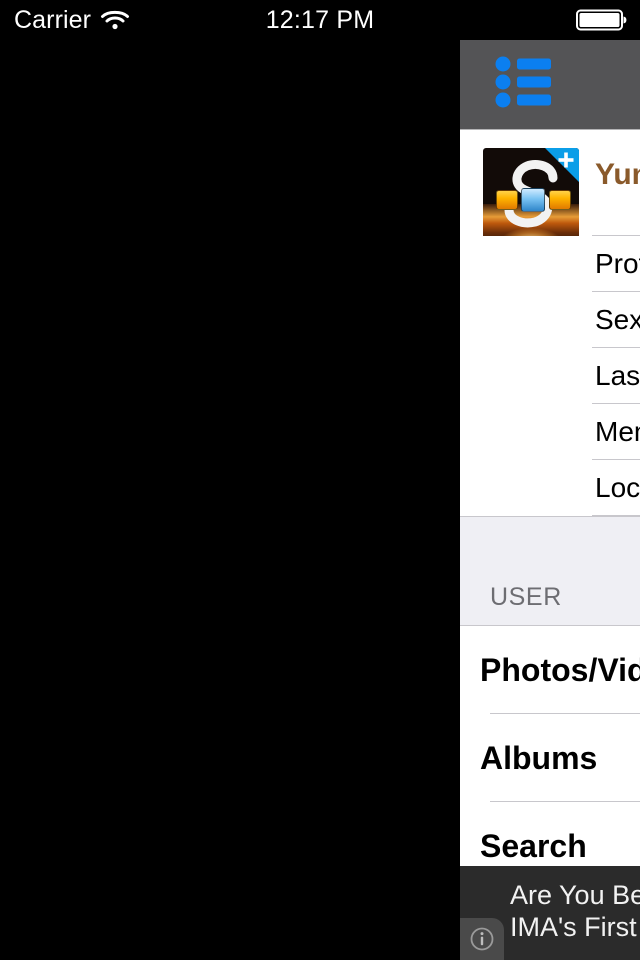 This screenshot has height=960, width=640. I want to click on status-bar: Carrier 12:17 PM, so click(320, 20).